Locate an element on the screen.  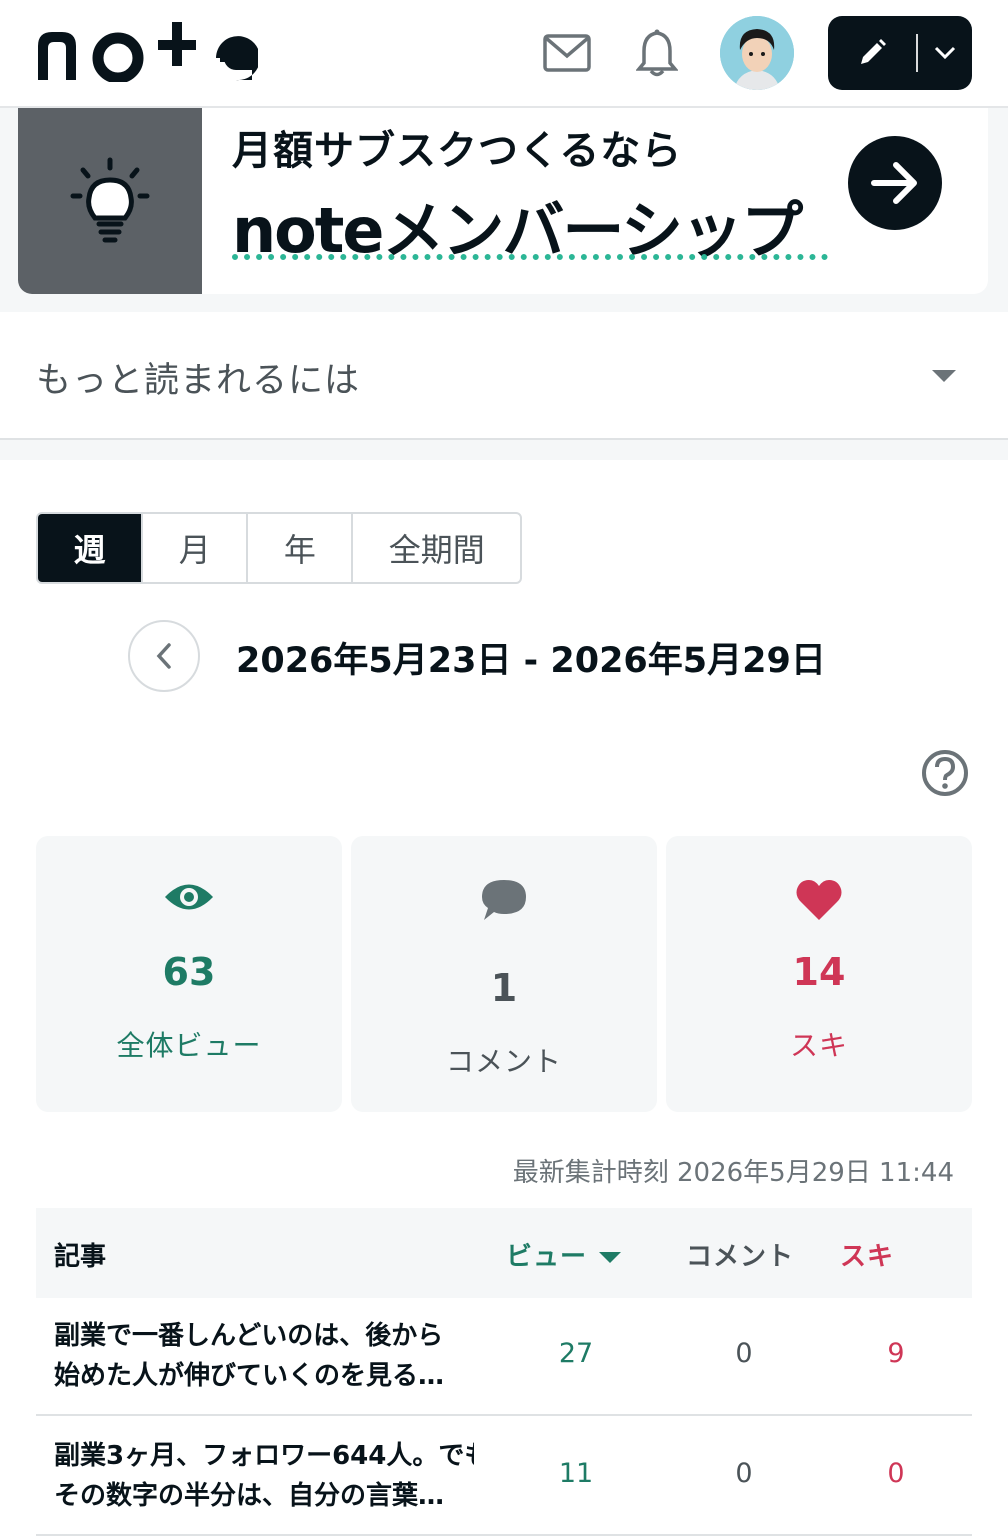
tab-year: 年 is located at coordinates (301, 548).